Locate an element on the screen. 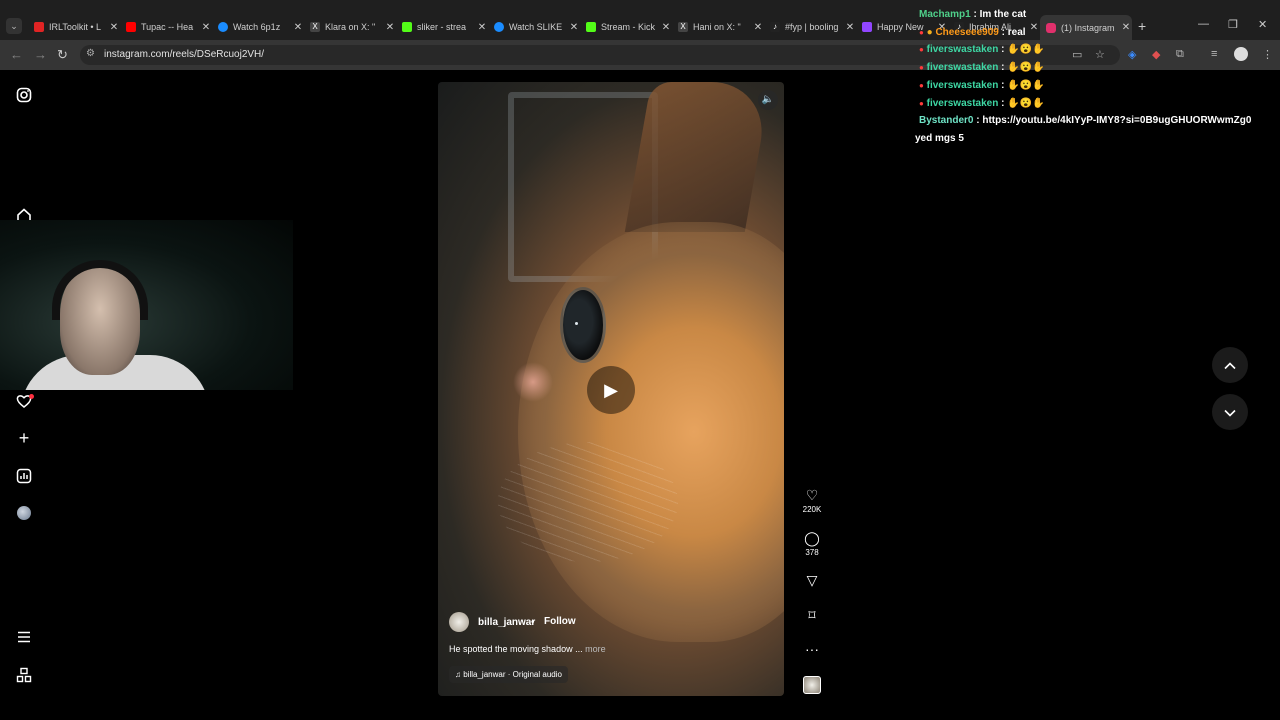  follow-button: Follow is located at coordinates (560, 621).